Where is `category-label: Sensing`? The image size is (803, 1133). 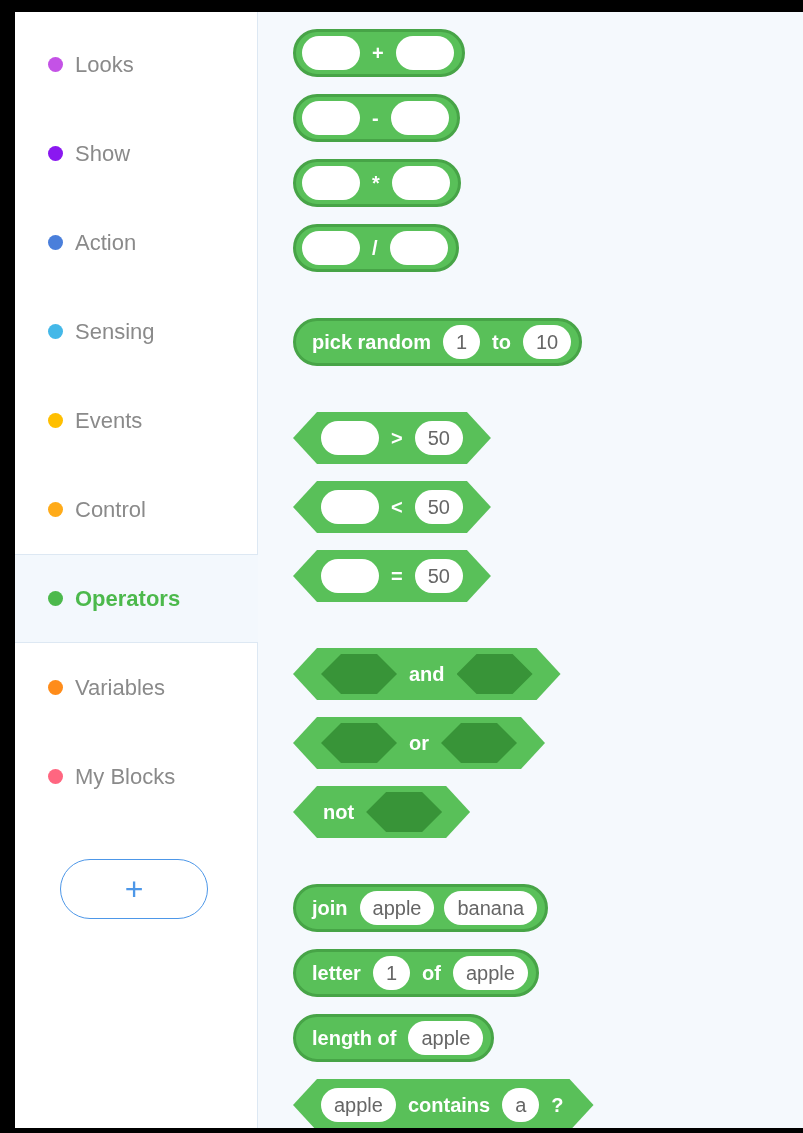
category-label: Sensing is located at coordinates (115, 331).